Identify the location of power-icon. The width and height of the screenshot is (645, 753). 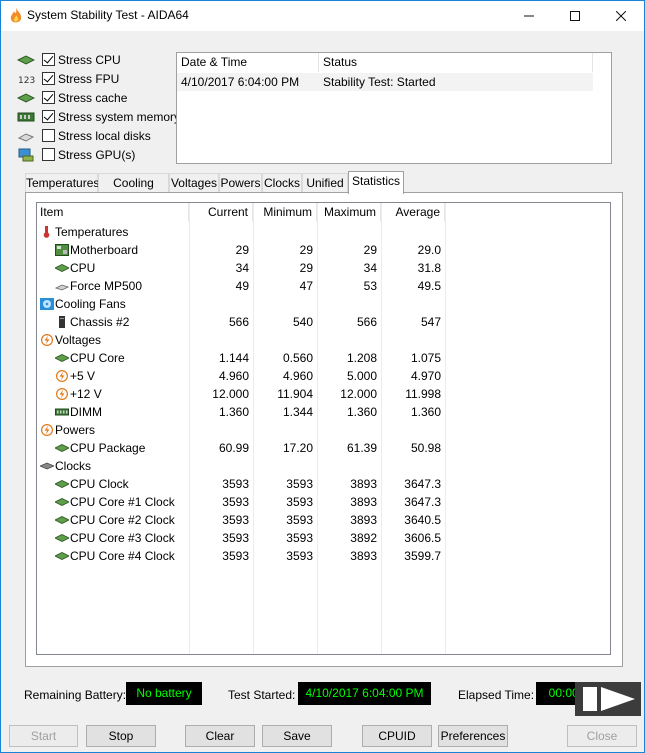
(47, 430).